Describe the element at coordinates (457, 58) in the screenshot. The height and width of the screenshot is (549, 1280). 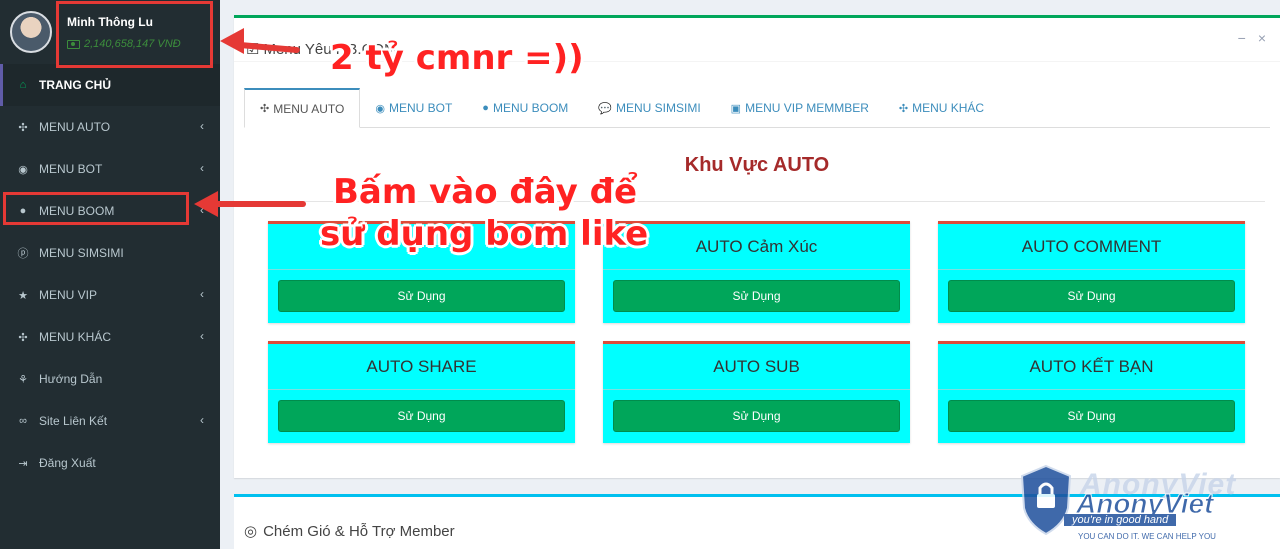
I see `annotation-top: 2 tỷ cmnr =))` at that location.